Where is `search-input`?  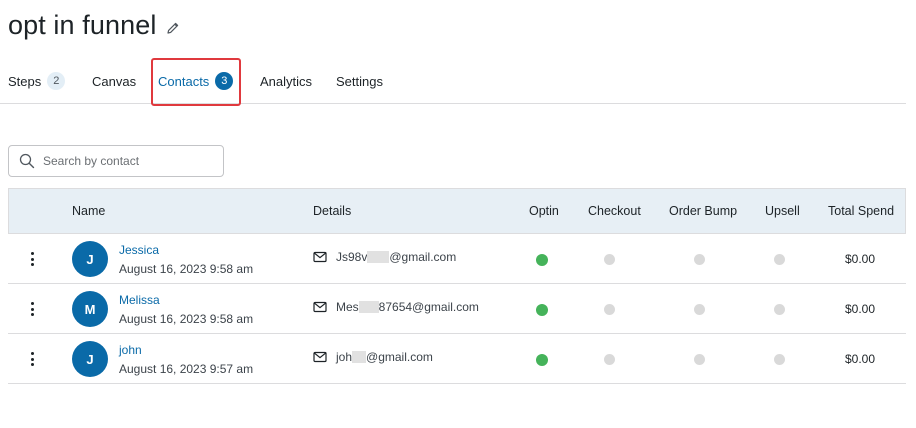
search-input is located at coordinates (128, 161).